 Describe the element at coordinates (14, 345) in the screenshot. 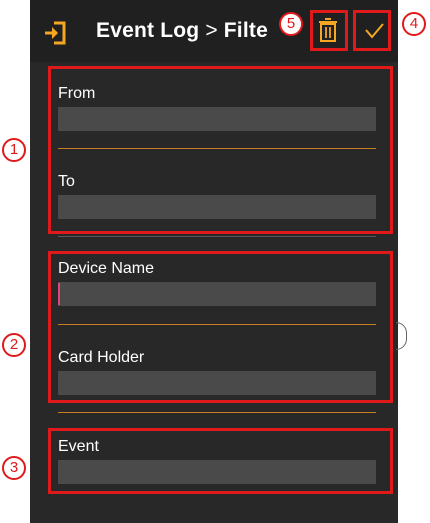

I see `annotation-number-2: 2` at that location.